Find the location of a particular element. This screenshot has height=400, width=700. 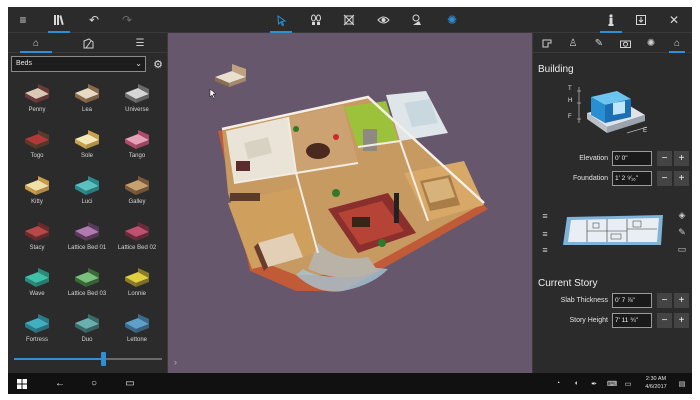

align-bottom-icon: ≡ is located at coordinates (545, 250).